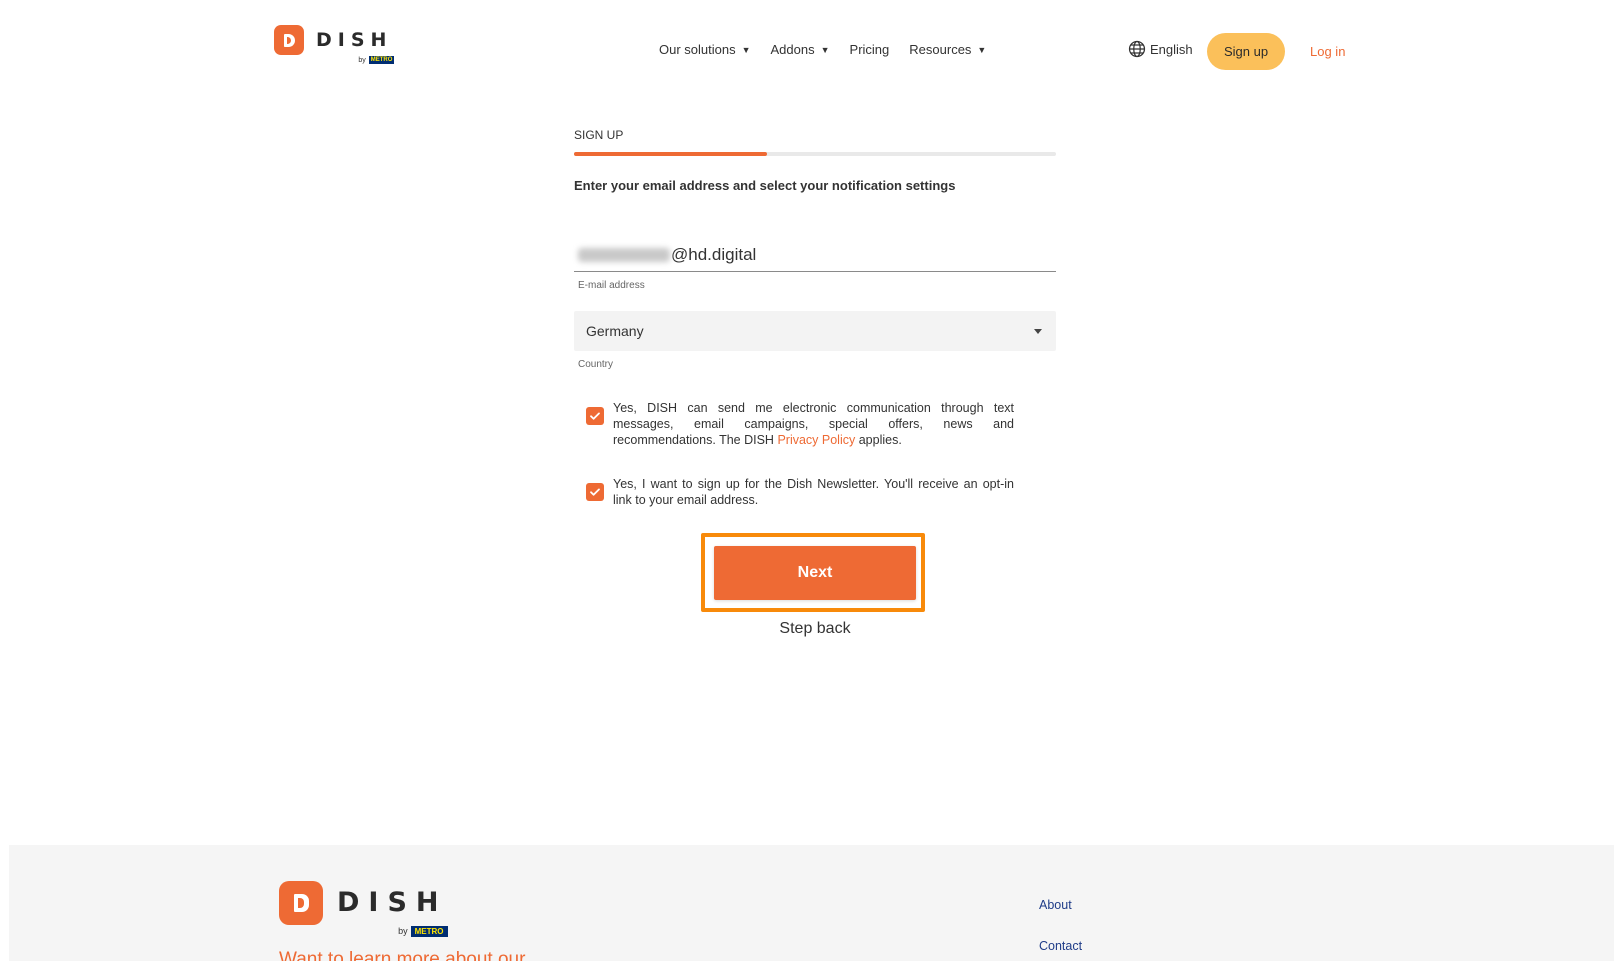  I want to click on globe-icon, so click(1137, 49).